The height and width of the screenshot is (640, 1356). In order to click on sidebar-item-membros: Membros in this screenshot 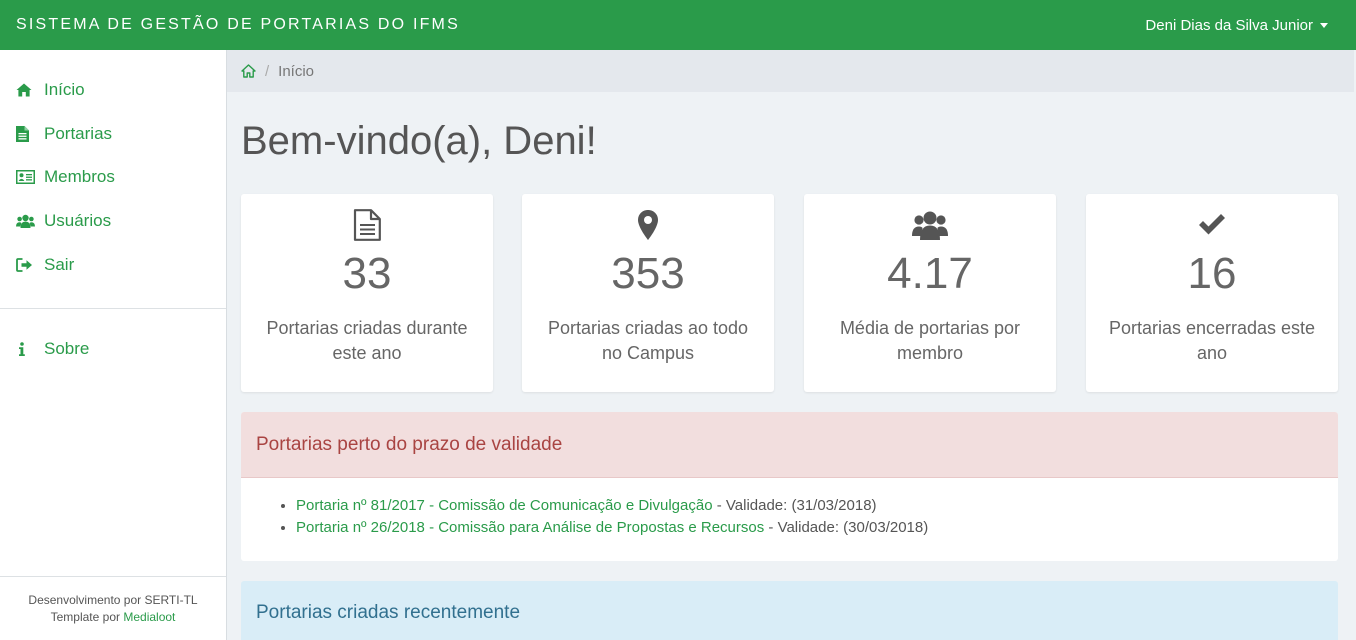, I will do `click(65, 177)`.